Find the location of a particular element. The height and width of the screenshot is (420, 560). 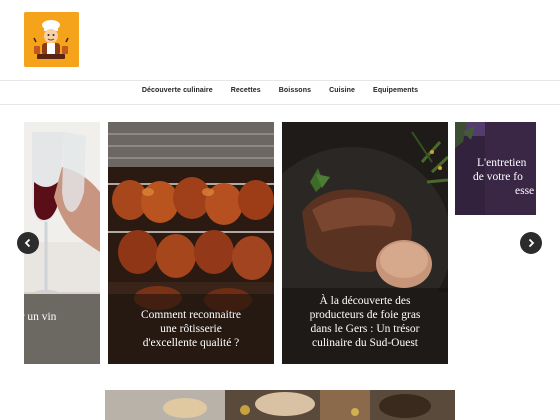

card-title-line: Comment reconnaitre is located at coordinates (191, 315).